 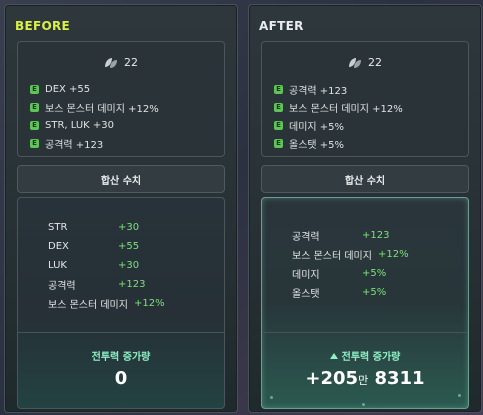 I want to click on stat-row: 올스탯 +5%, so click(x=350, y=292).